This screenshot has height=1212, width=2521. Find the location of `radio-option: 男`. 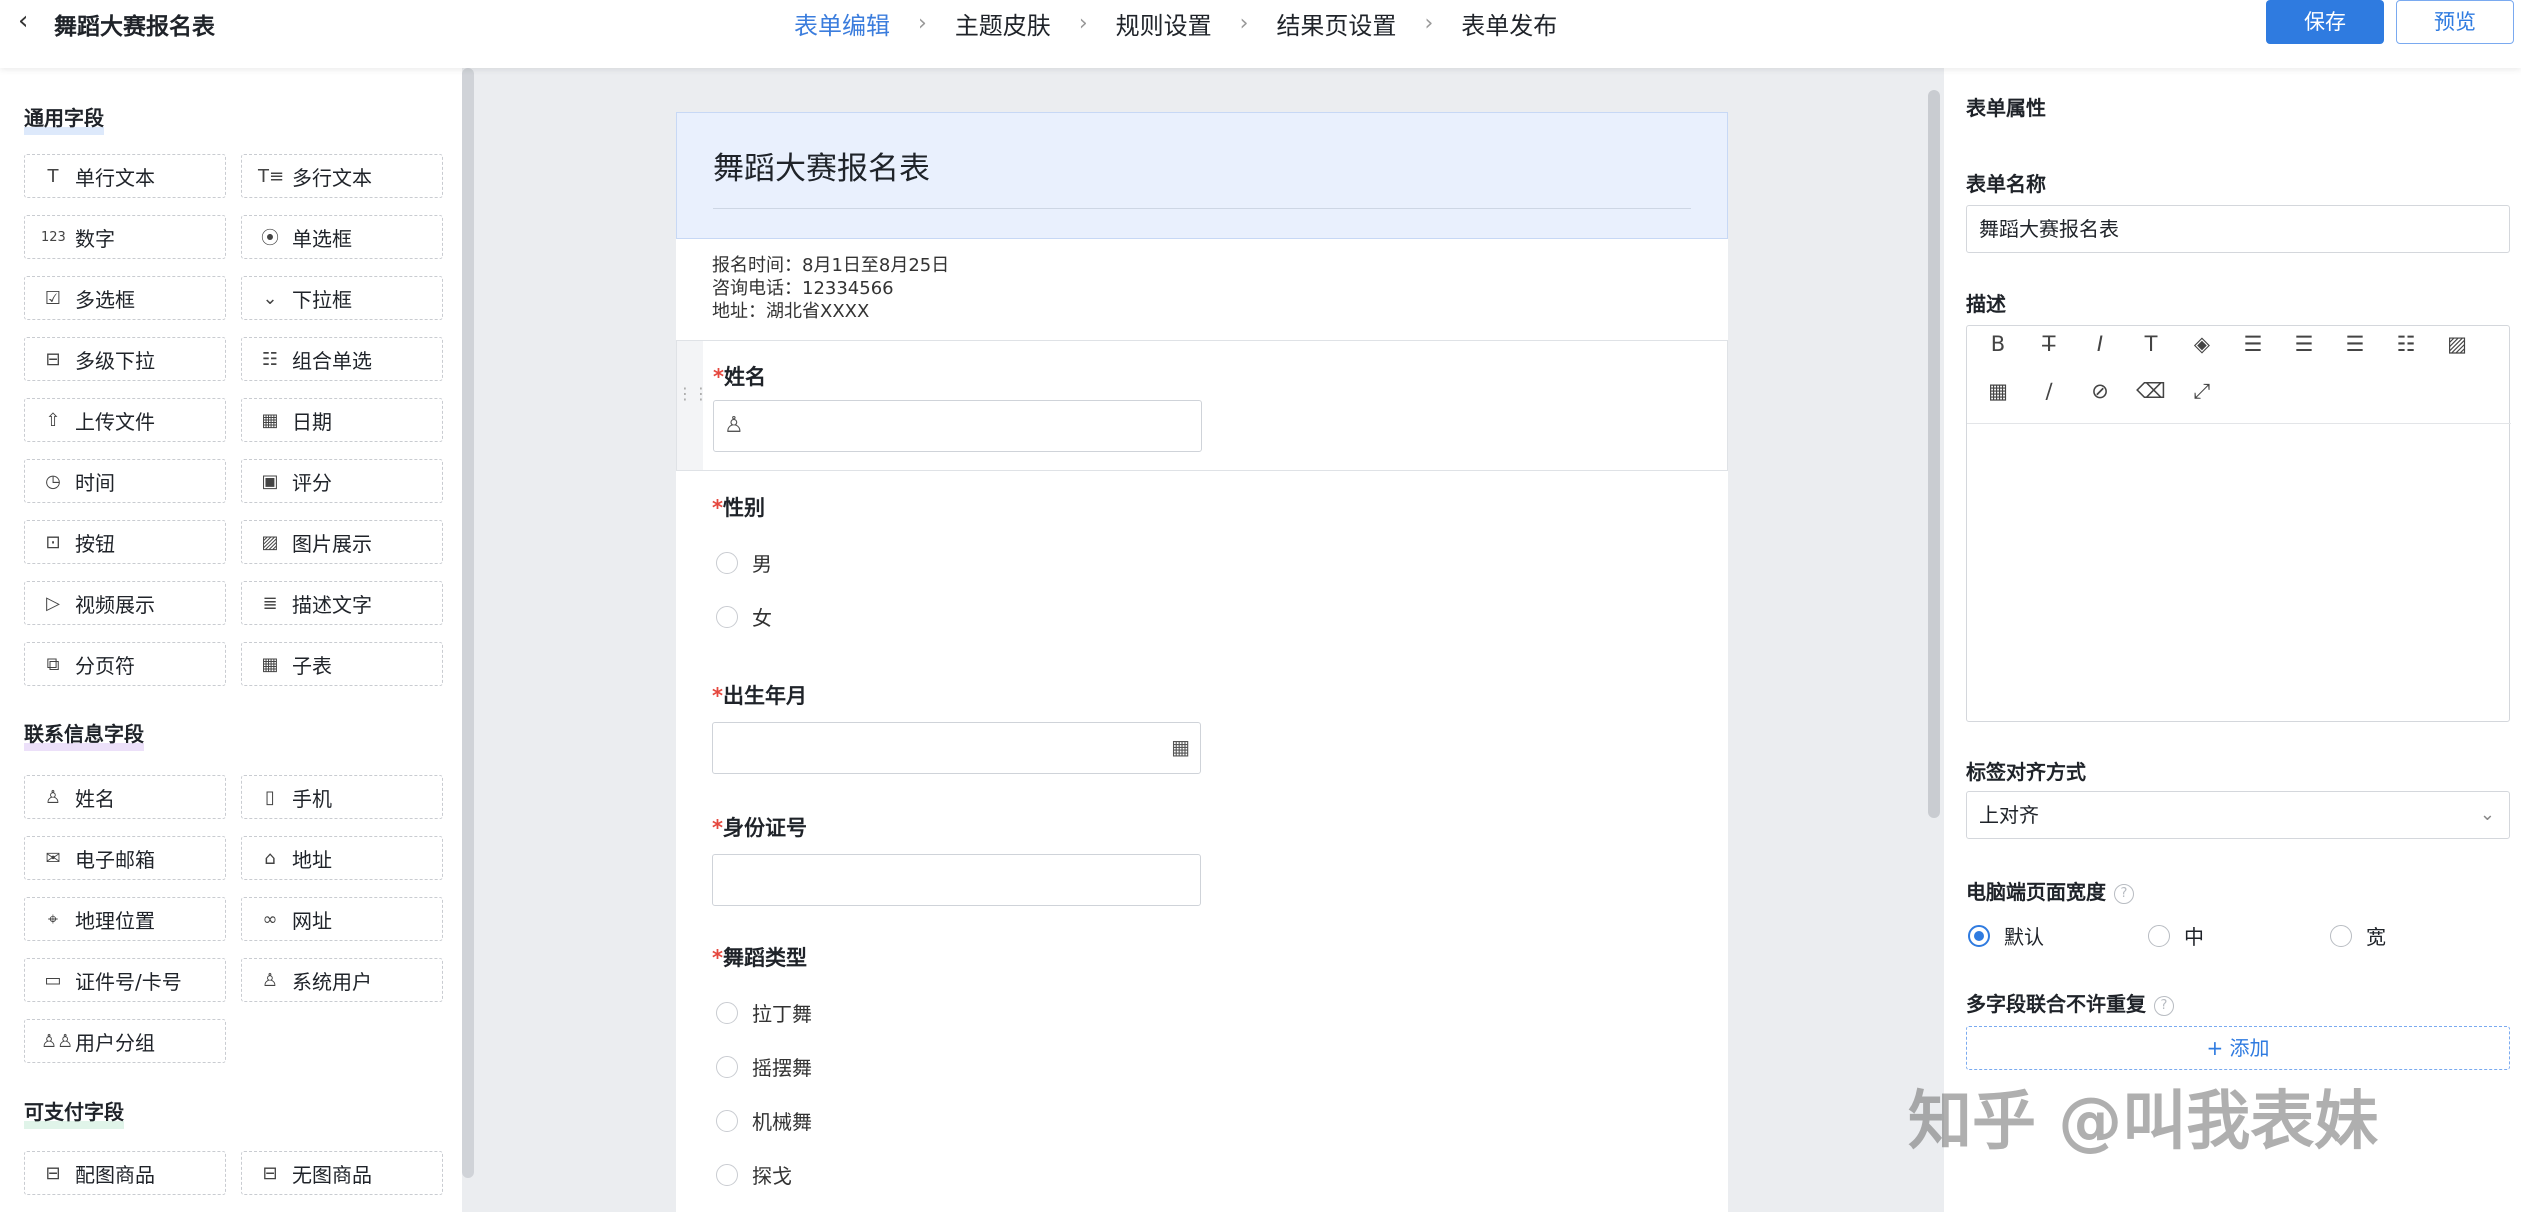

radio-option: 男 is located at coordinates (744, 562).